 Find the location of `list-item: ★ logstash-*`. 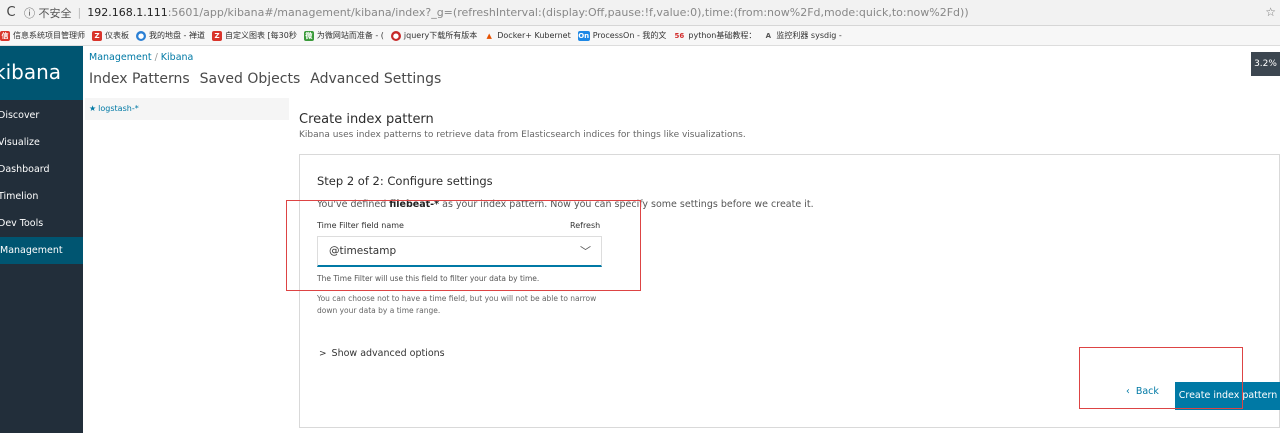

list-item: ★ logstash-* is located at coordinates (187, 109).